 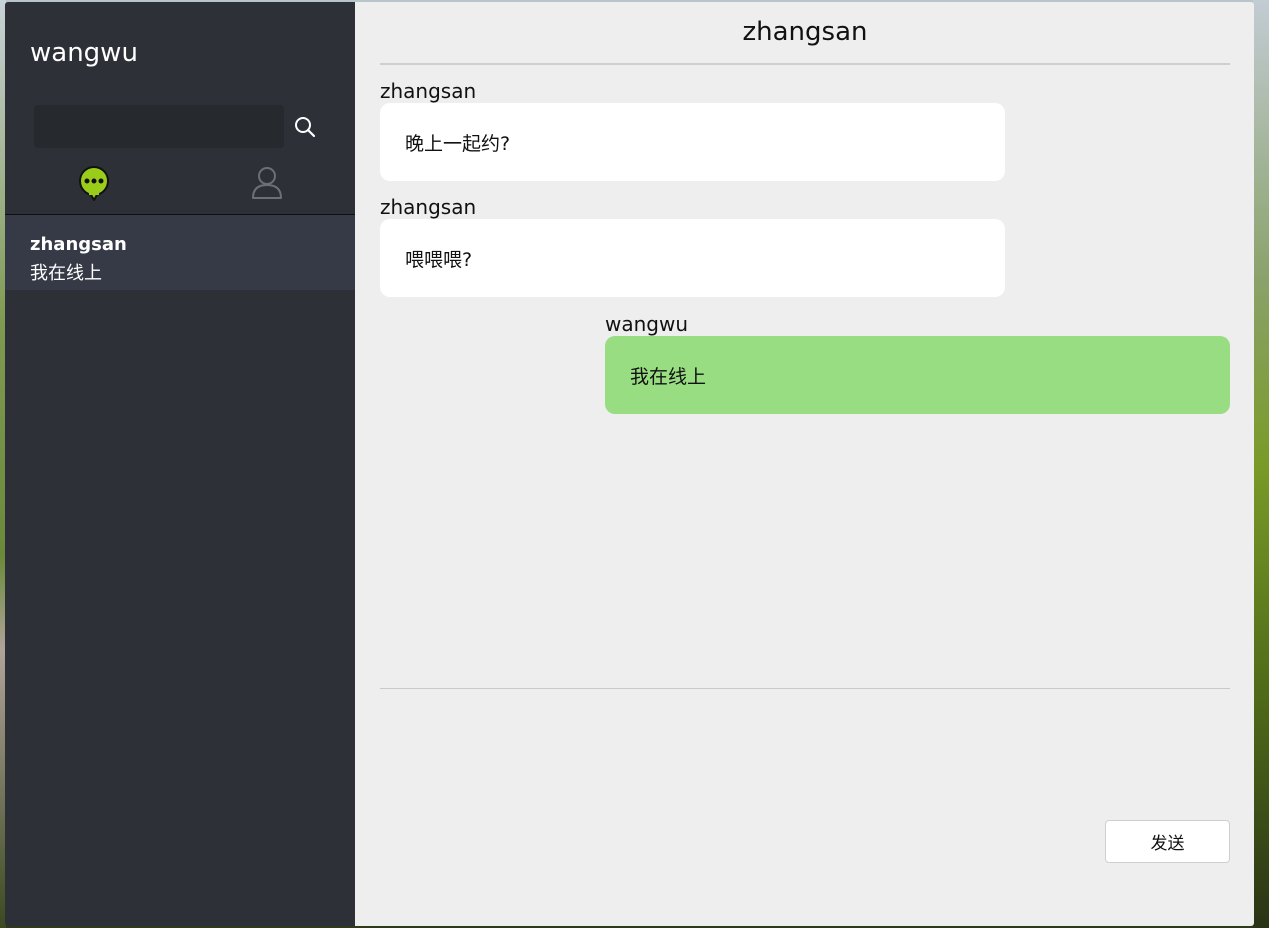 I want to click on desktop-background-right, so click(x=1261, y=464).